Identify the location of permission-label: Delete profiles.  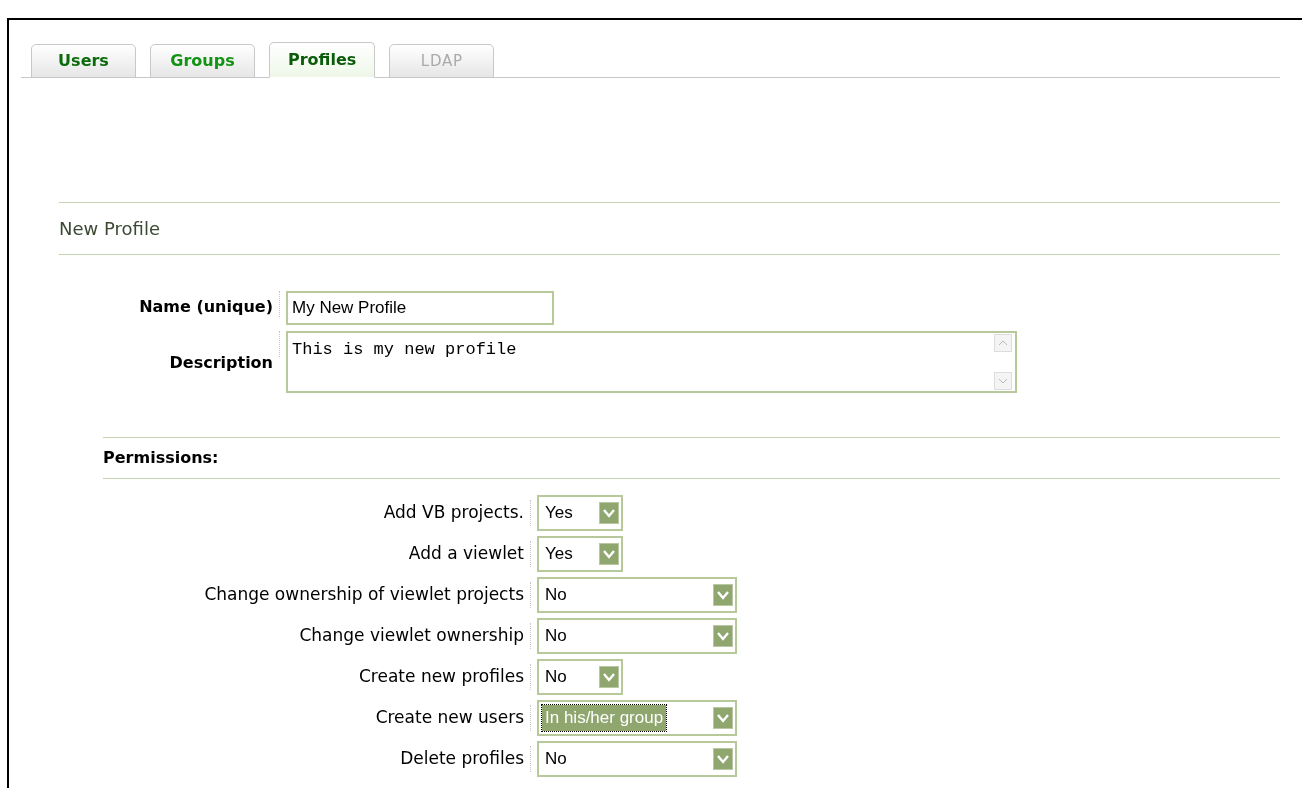
(461, 759).